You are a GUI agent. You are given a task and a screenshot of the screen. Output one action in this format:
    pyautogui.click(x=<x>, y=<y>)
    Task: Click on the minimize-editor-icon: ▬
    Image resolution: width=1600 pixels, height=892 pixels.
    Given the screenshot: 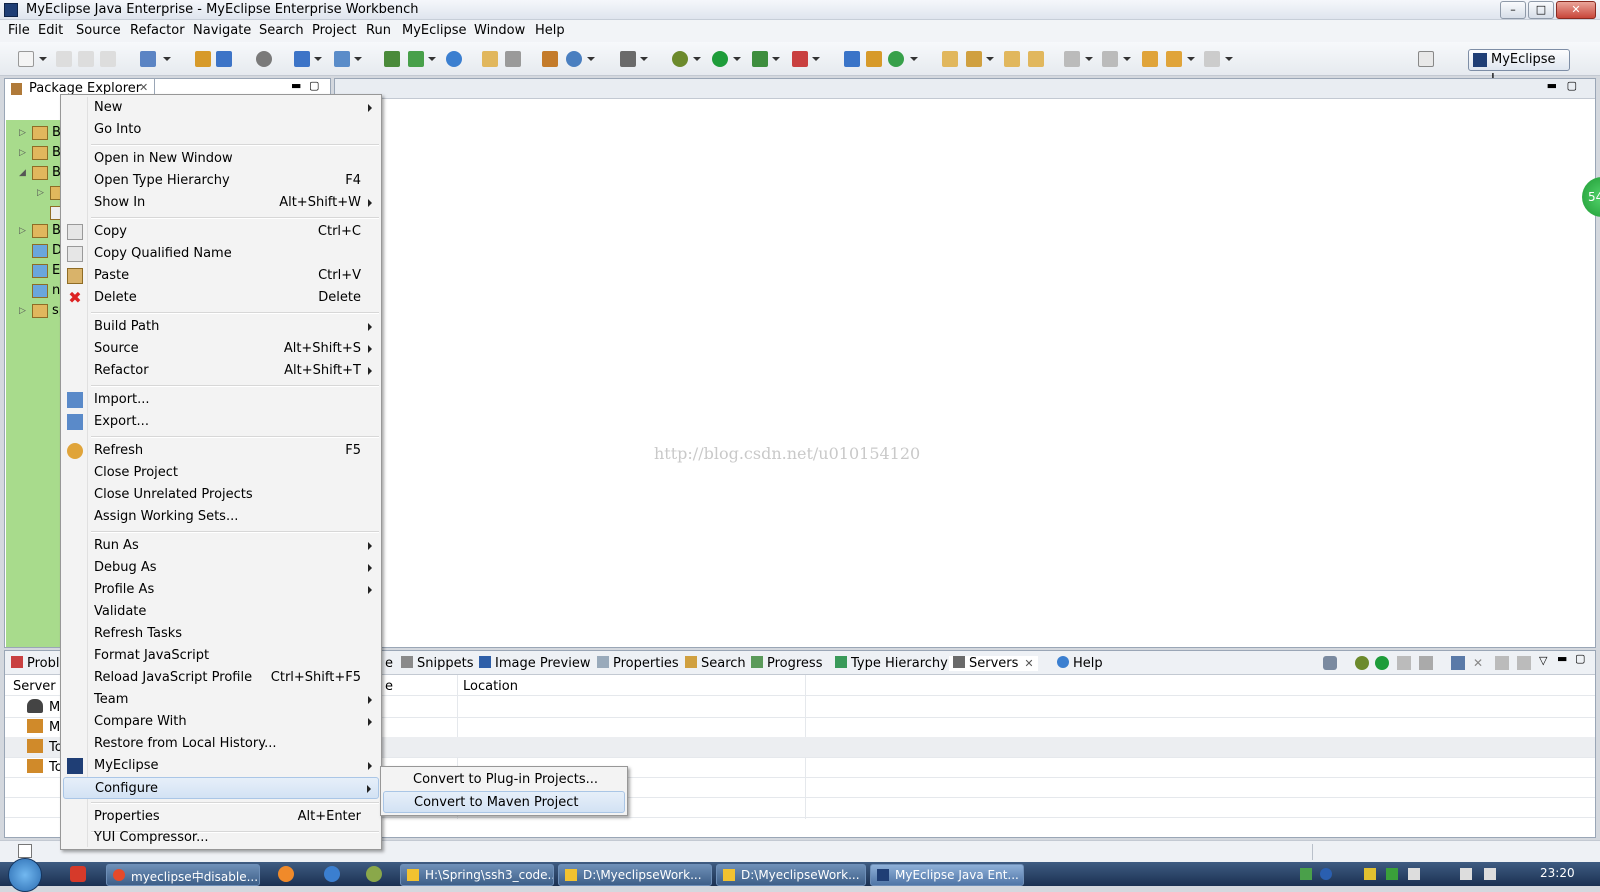 What is the action you would take?
    pyautogui.click(x=1552, y=85)
    